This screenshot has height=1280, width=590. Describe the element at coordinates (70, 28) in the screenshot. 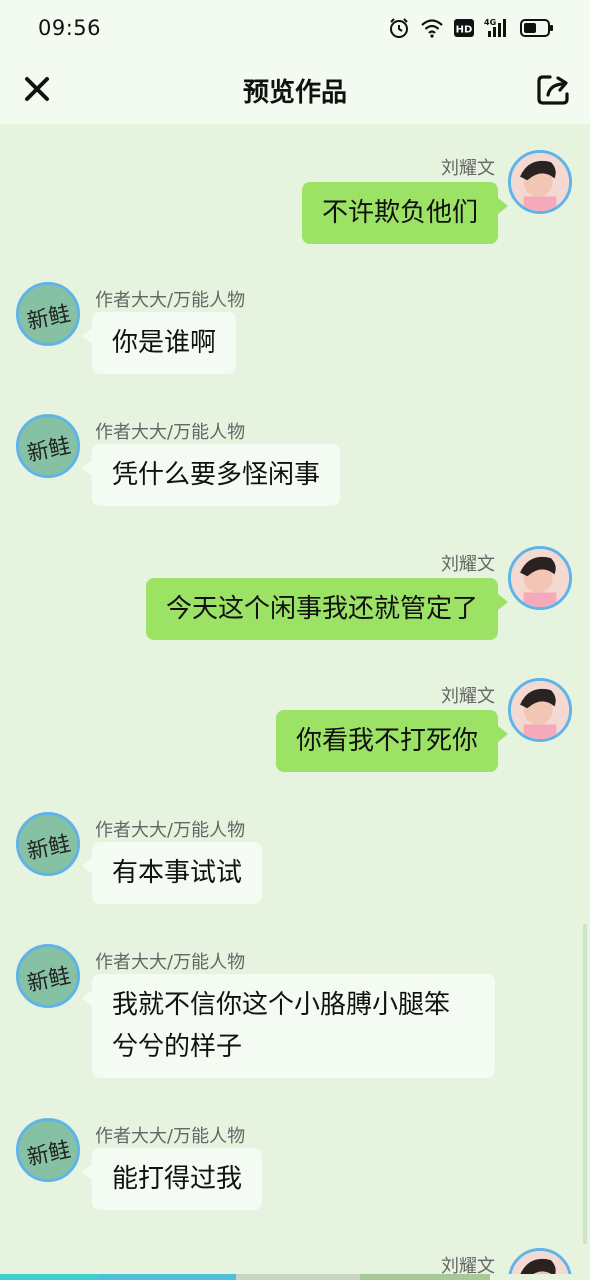

I see `status-time: 09:56` at that location.